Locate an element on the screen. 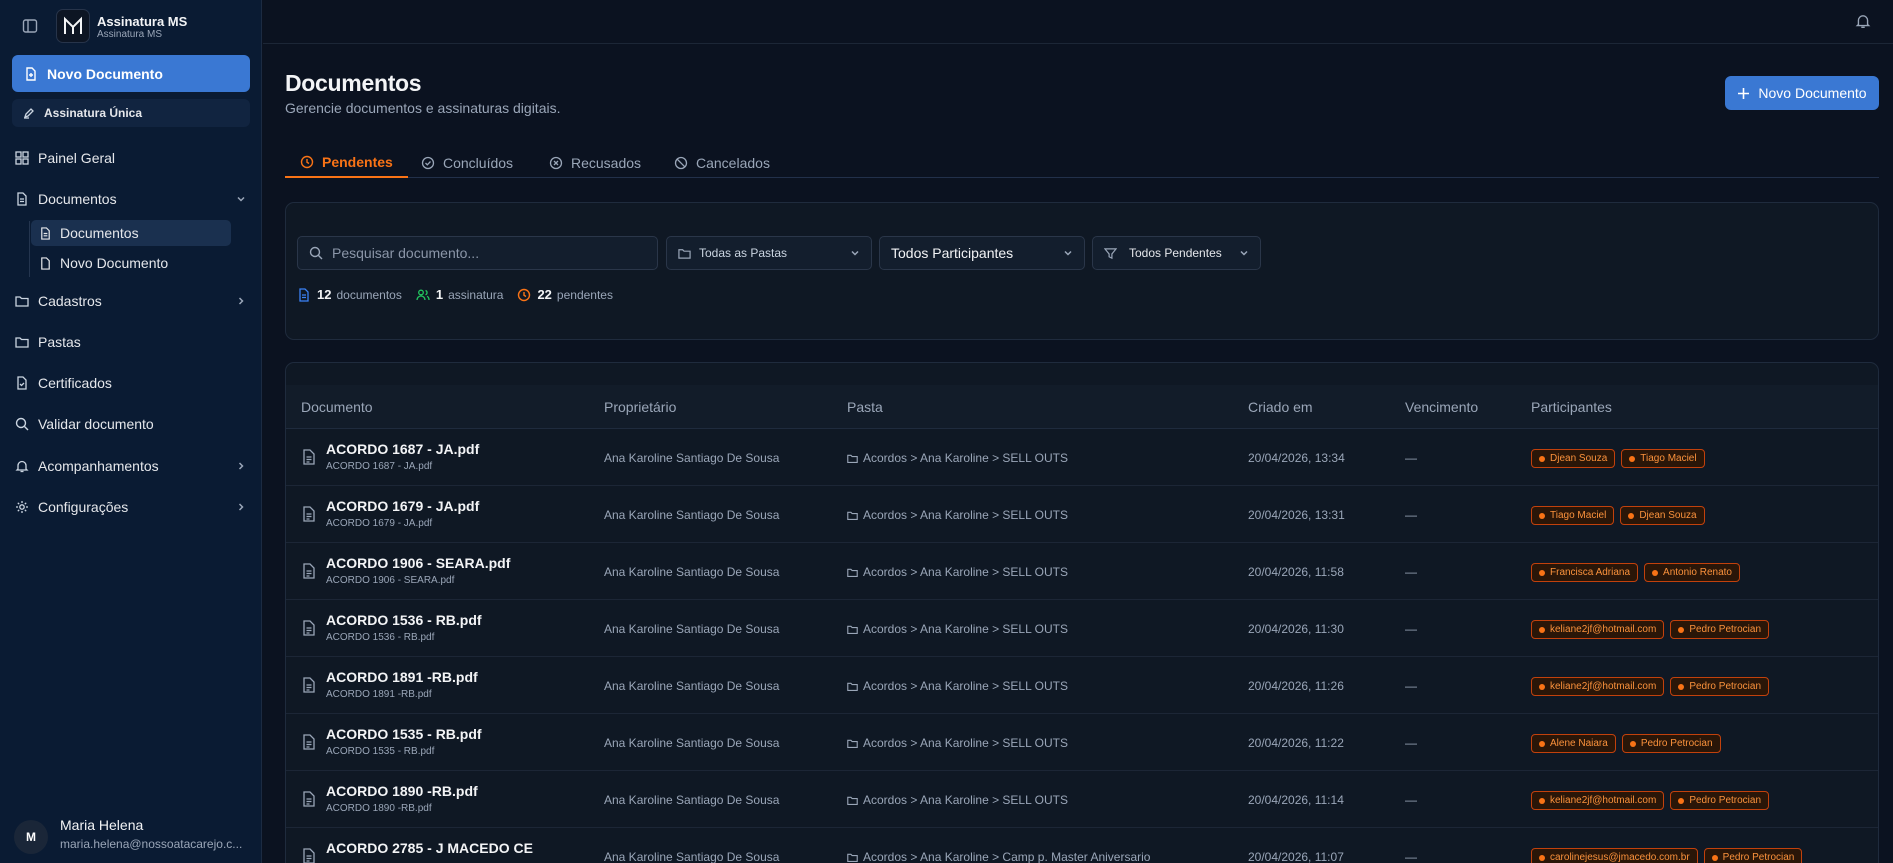 The image size is (1893, 863). tab-concluidos: Concluídos is located at coordinates (467, 162).